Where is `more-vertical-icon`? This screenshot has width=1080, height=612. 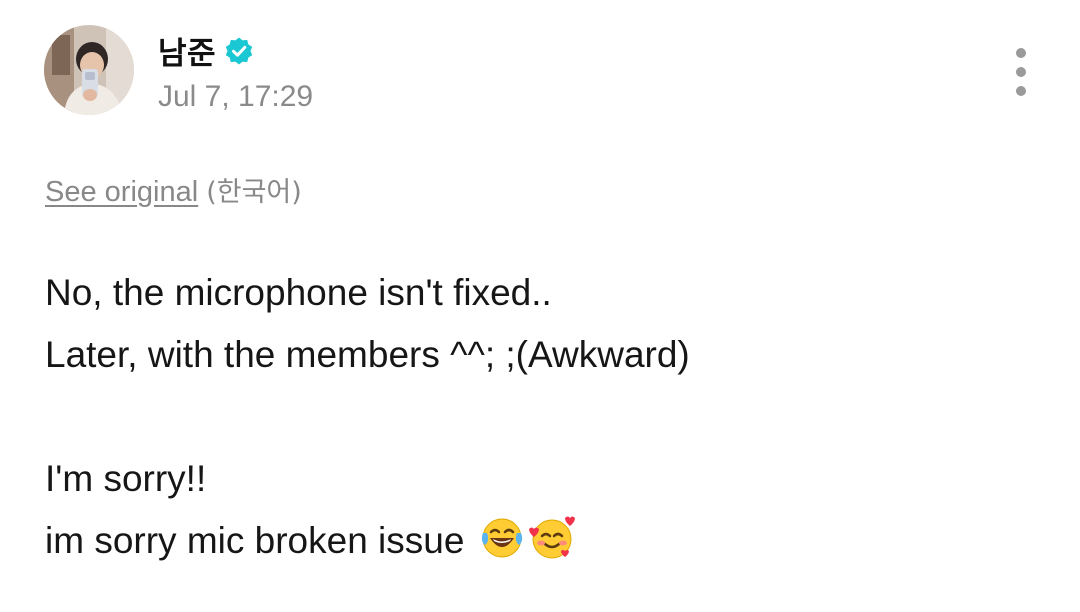 more-vertical-icon is located at coordinates (1021, 53).